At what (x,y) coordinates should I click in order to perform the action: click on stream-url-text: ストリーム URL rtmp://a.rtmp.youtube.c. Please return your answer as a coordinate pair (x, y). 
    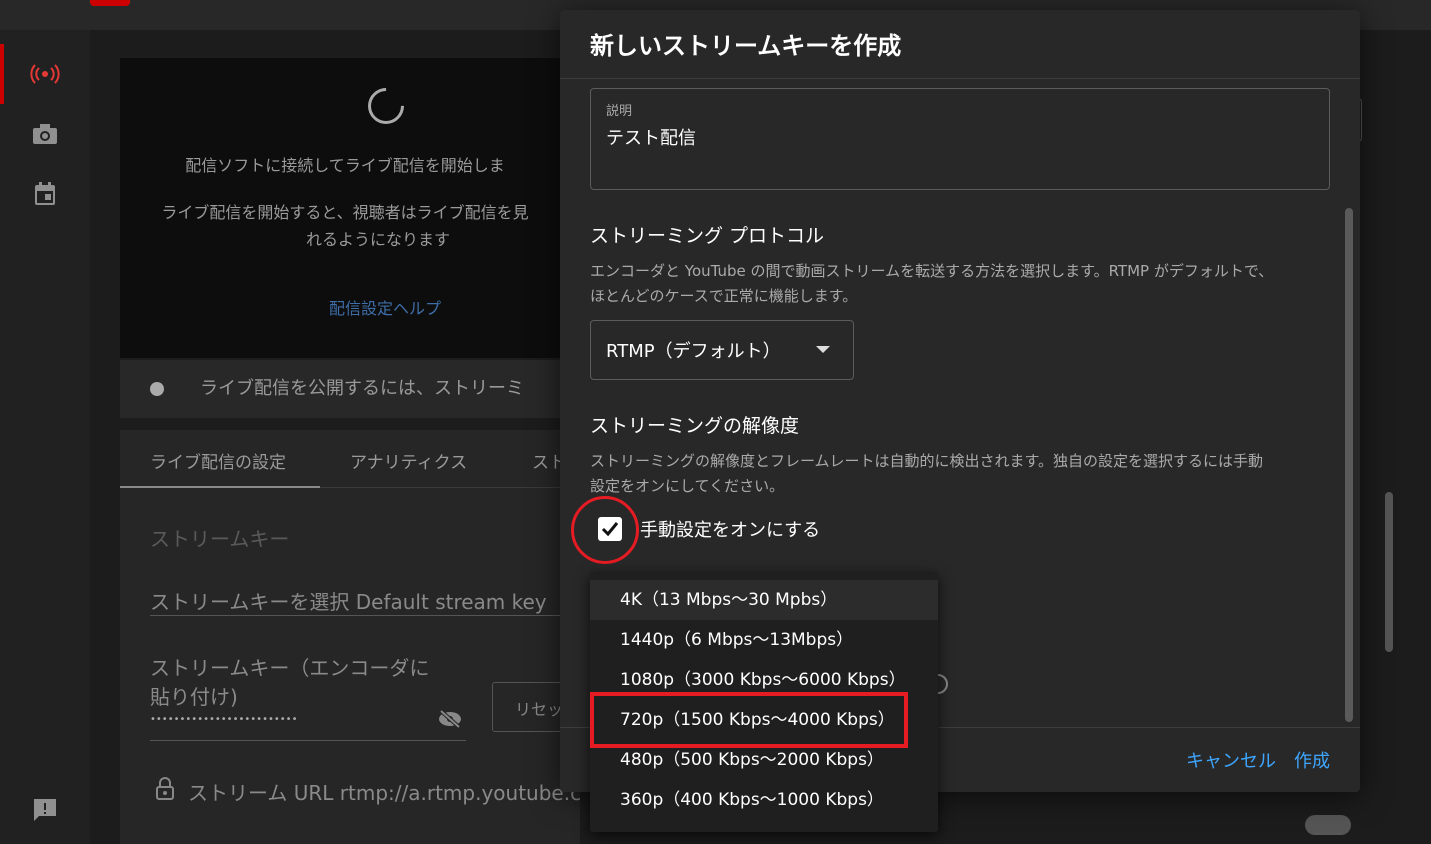
    Looking at the image, I should click on (385, 793).